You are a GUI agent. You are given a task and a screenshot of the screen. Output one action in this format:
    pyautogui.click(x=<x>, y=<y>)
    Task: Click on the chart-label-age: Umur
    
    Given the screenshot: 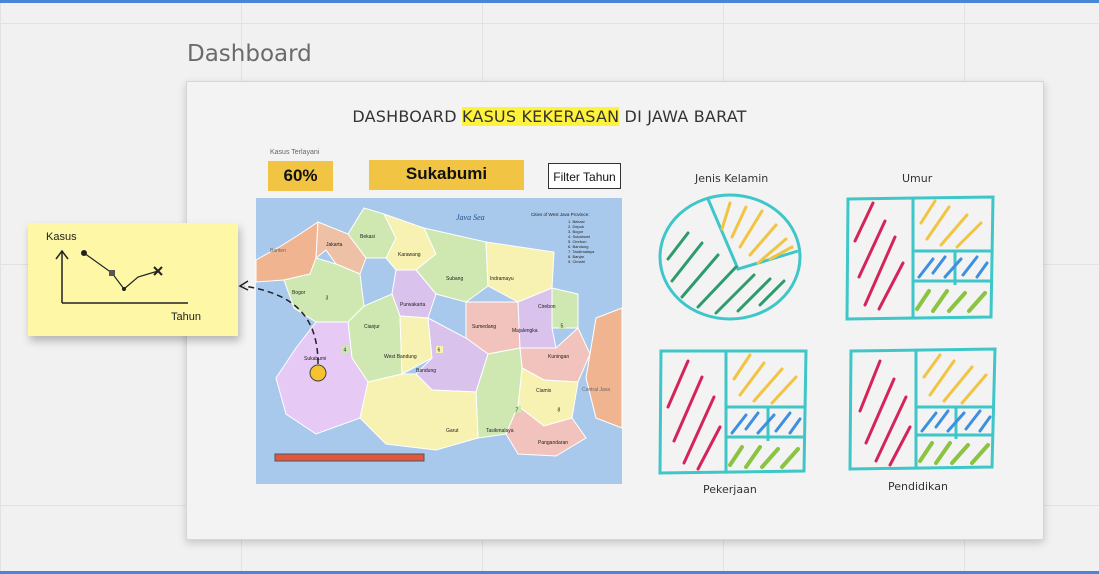 What is the action you would take?
    pyautogui.click(x=917, y=178)
    